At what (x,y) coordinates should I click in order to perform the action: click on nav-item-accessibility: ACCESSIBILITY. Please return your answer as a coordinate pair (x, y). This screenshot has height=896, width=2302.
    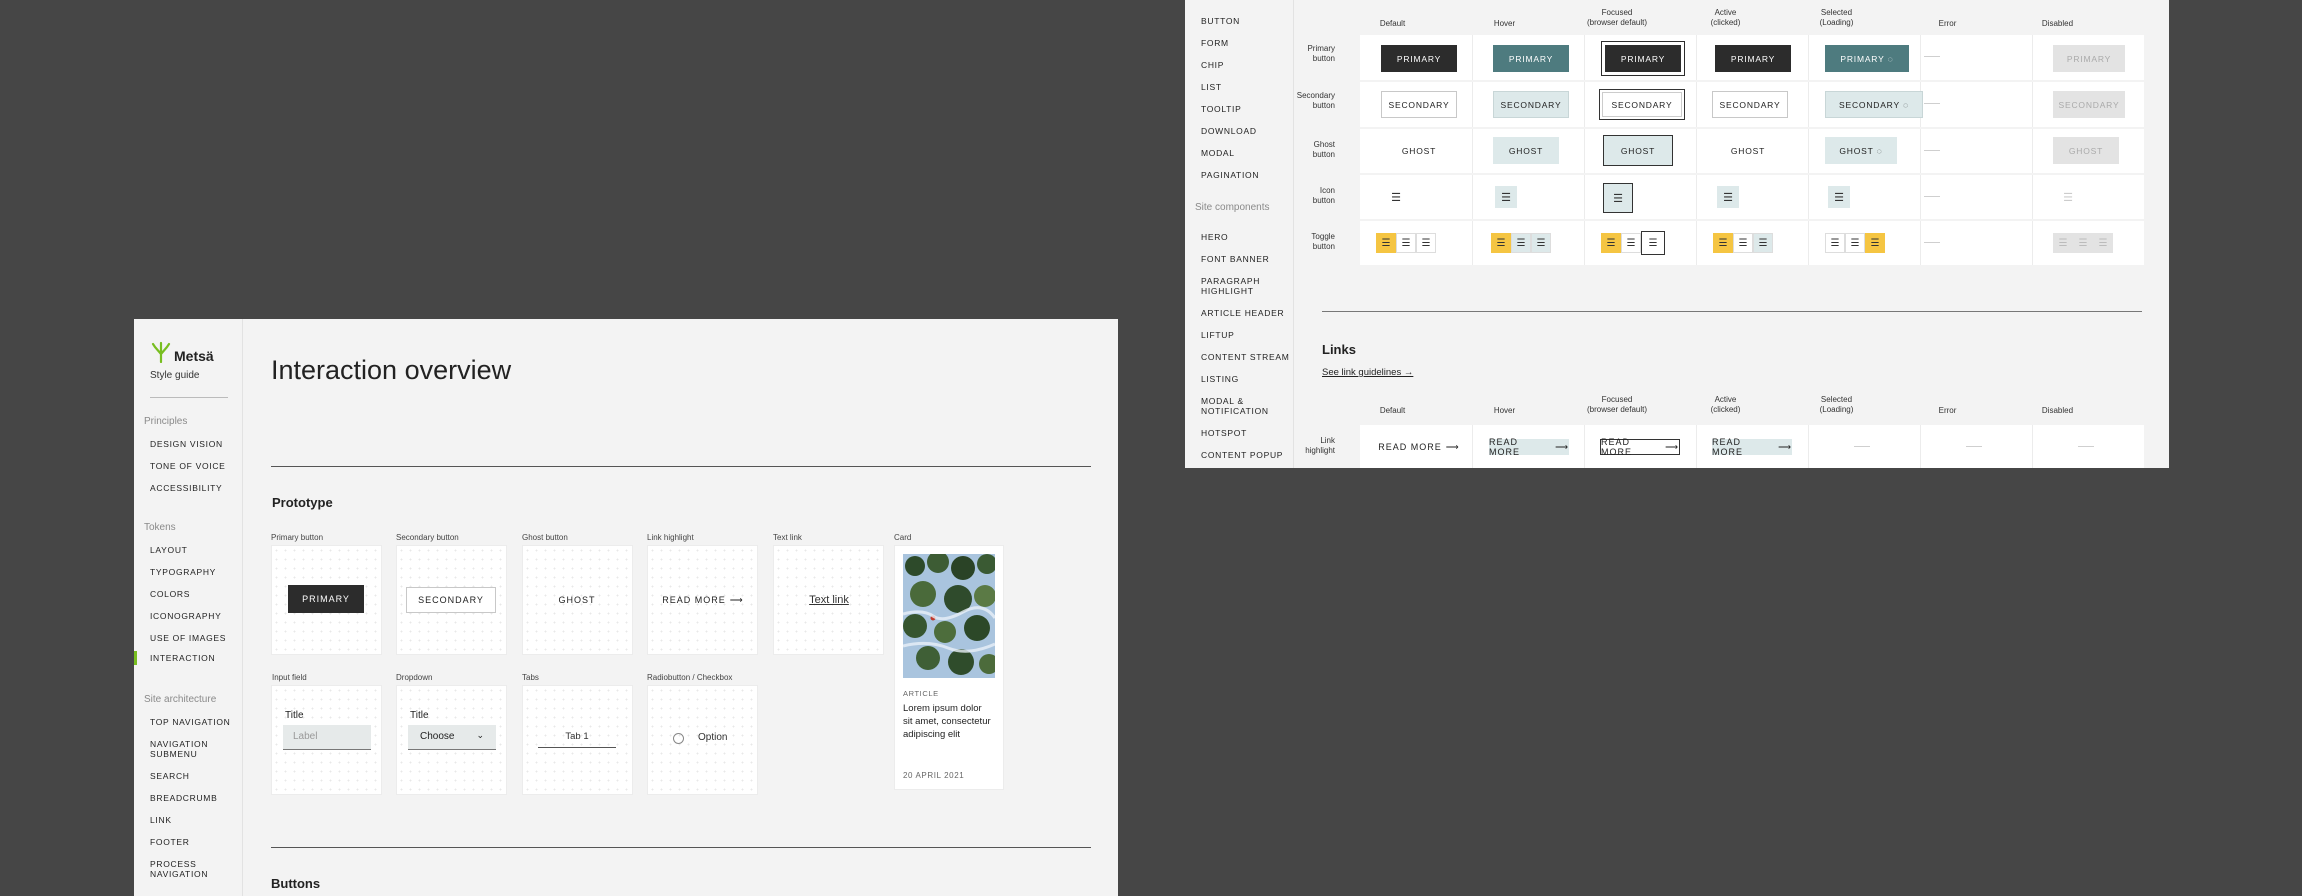
    Looking at the image, I should click on (188, 488).